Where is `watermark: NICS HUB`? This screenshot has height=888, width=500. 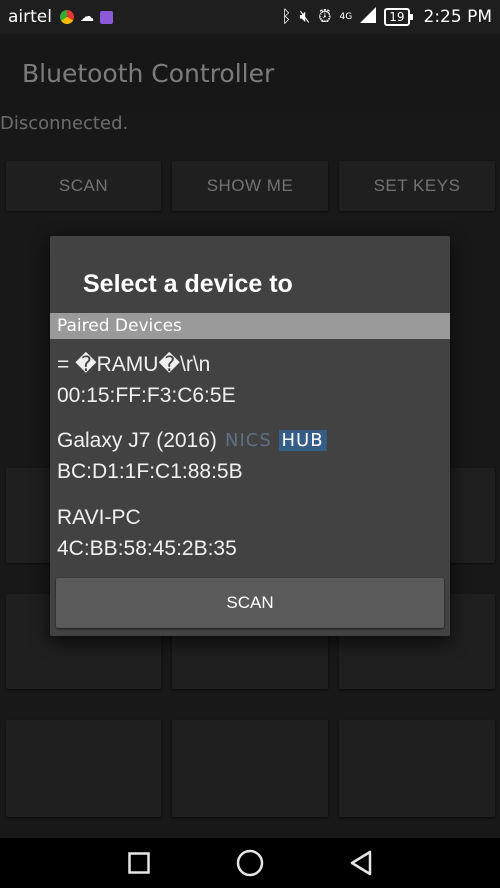 watermark: NICS HUB is located at coordinates (276, 440).